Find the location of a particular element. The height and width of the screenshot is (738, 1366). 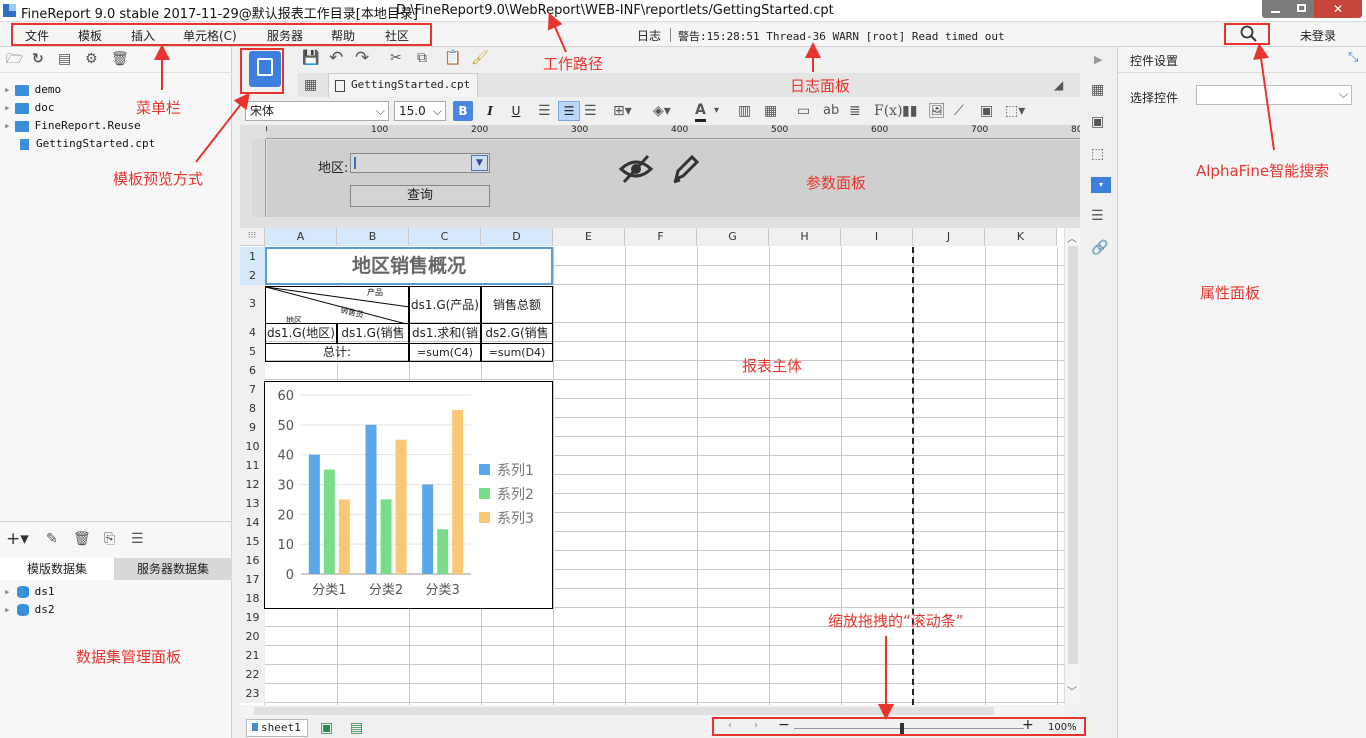

annotation-dataset-panel: 数据集管理面板 is located at coordinates (129, 657).